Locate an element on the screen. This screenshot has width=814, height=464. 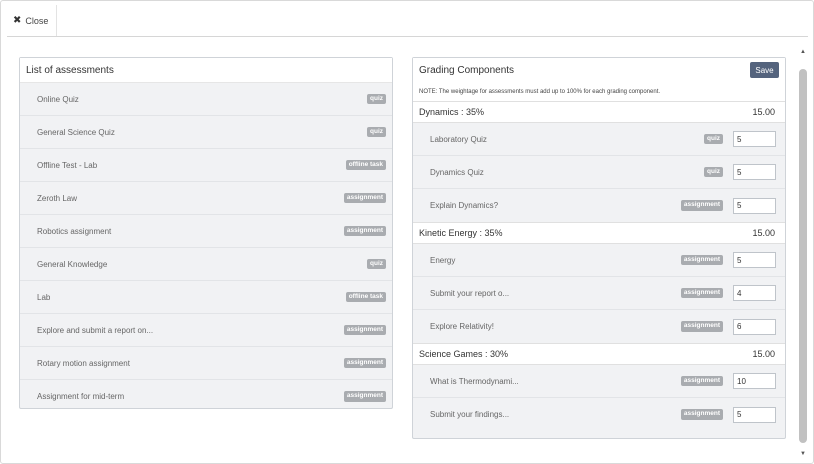
list-item: General Knowledge quiz is located at coordinates (206, 264).